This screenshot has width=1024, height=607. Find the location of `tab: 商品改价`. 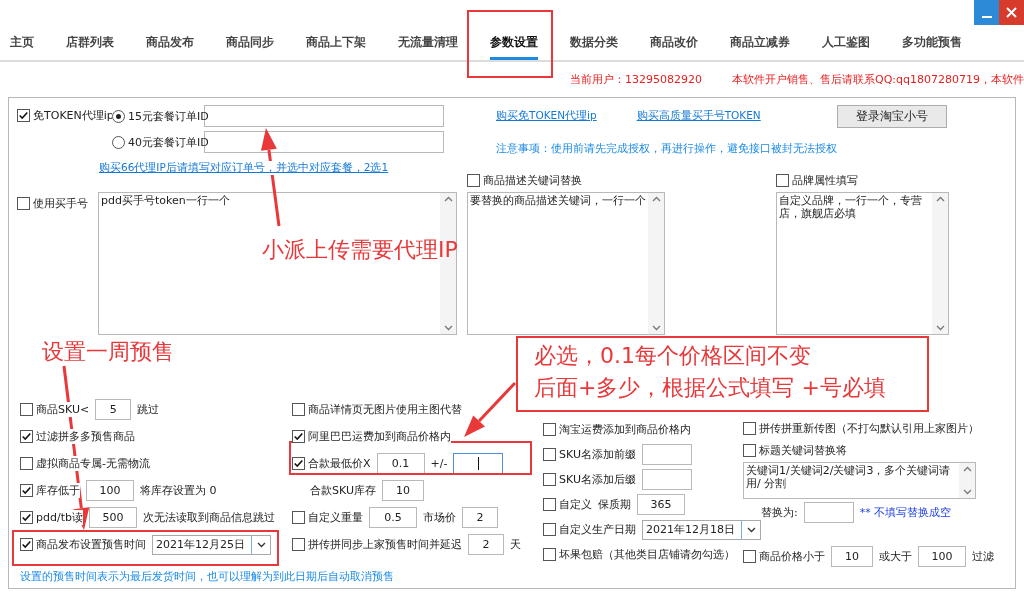

tab: 商品改价 is located at coordinates (674, 42).